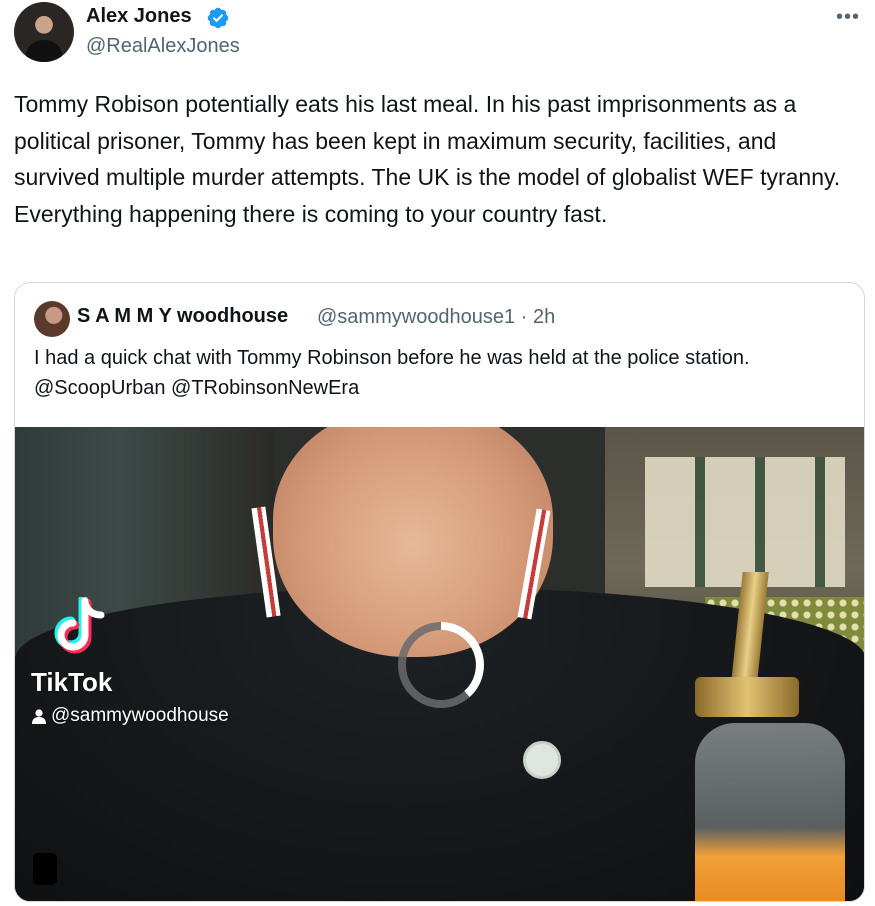 The width and height of the screenshot is (875, 906). What do you see at coordinates (436, 317) in the screenshot?
I see `quote-author-handle: @sammywoodhouse1 · 2h` at bounding box center [436, 317].